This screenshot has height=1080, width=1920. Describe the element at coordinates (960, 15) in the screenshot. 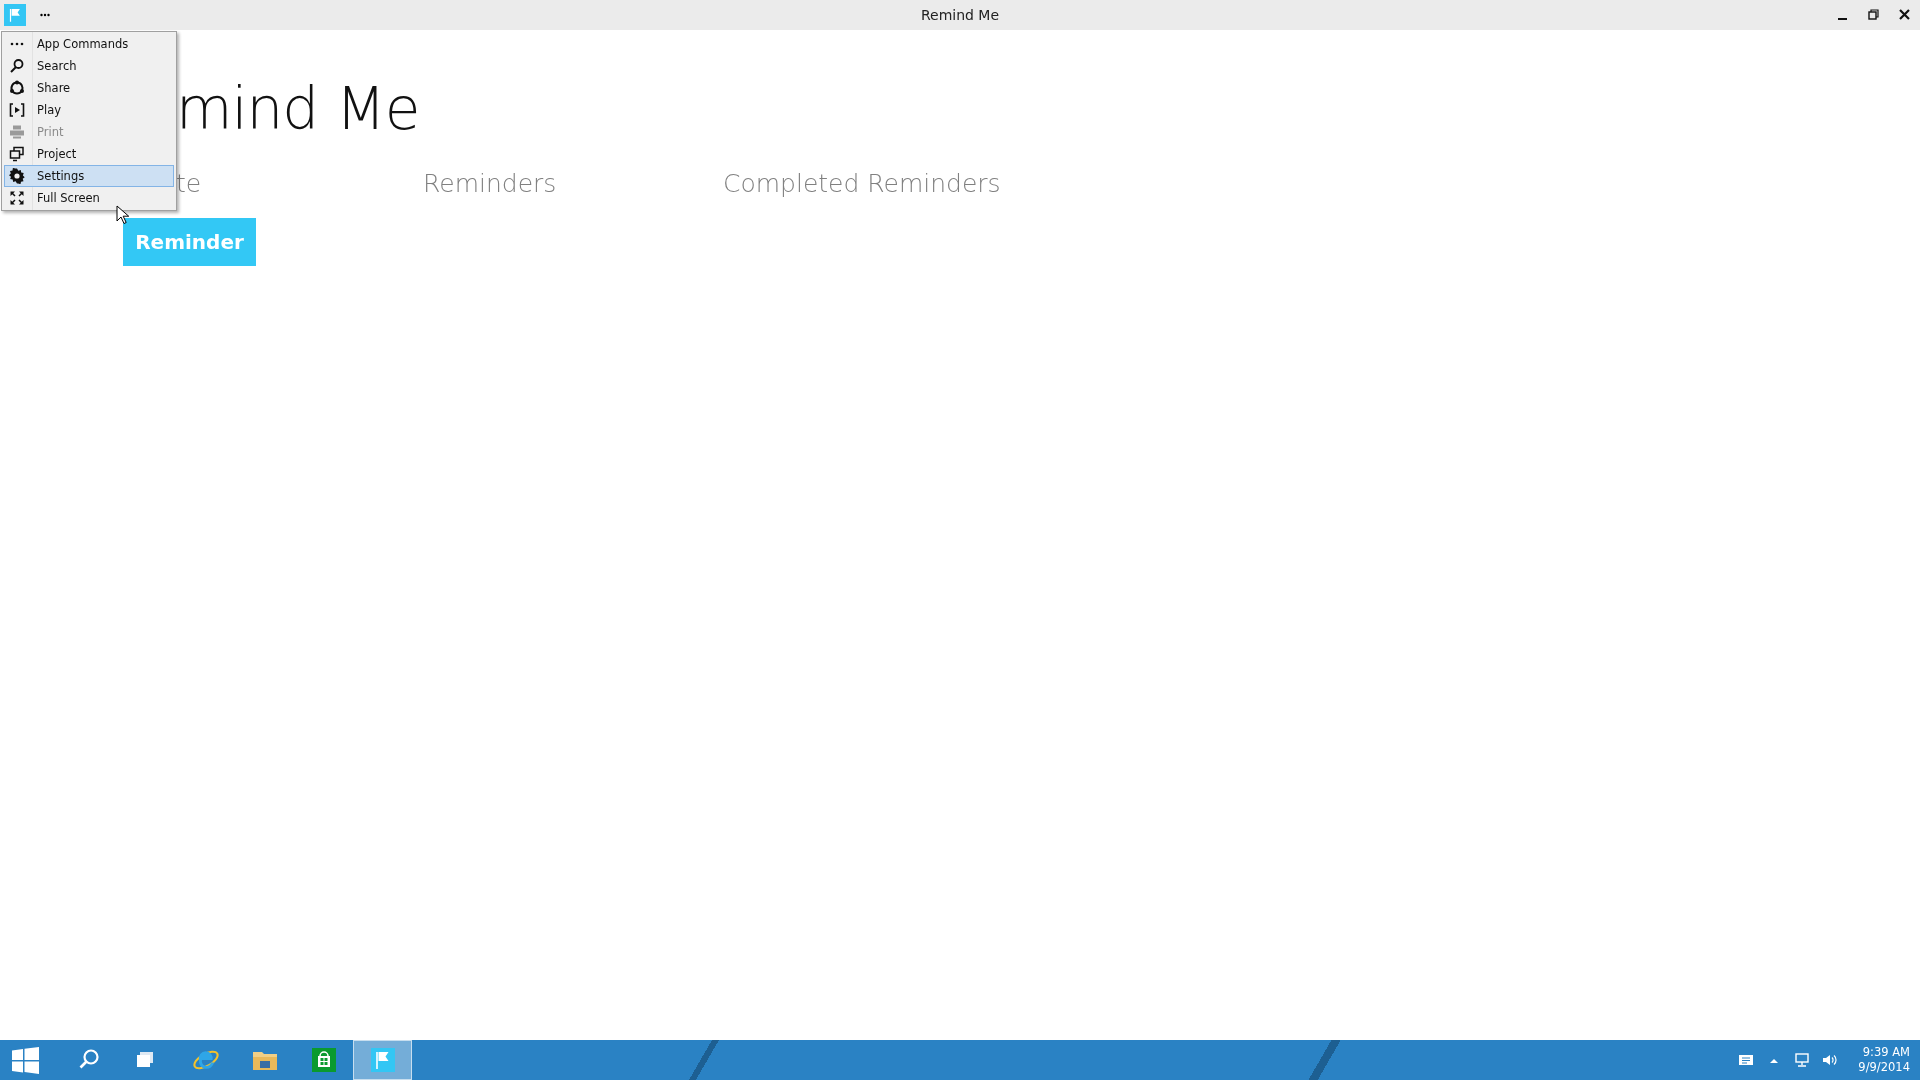

I see `window-title: Remind Me` at that location.